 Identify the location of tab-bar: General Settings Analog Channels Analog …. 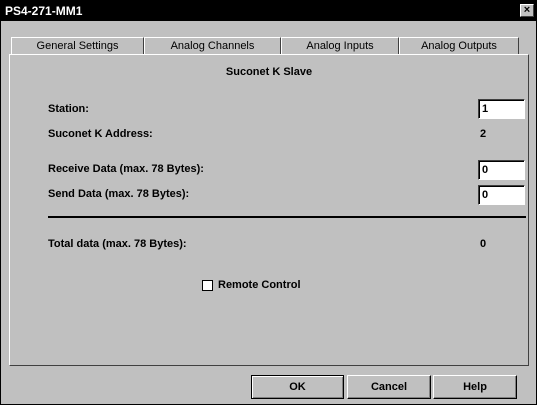
(271, 46).